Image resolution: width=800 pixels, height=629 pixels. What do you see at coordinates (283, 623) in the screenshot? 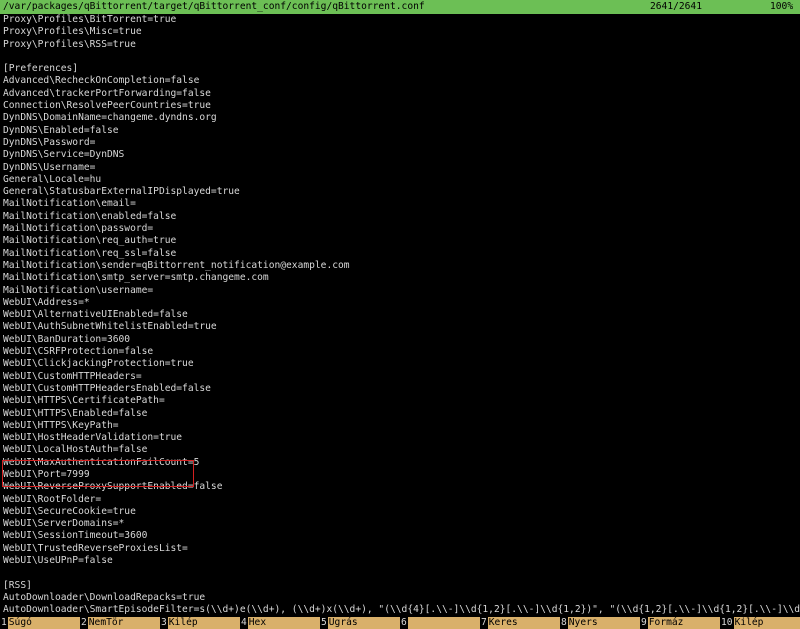
I see `fkey-label: Hex` at bounding box center [283, 623].